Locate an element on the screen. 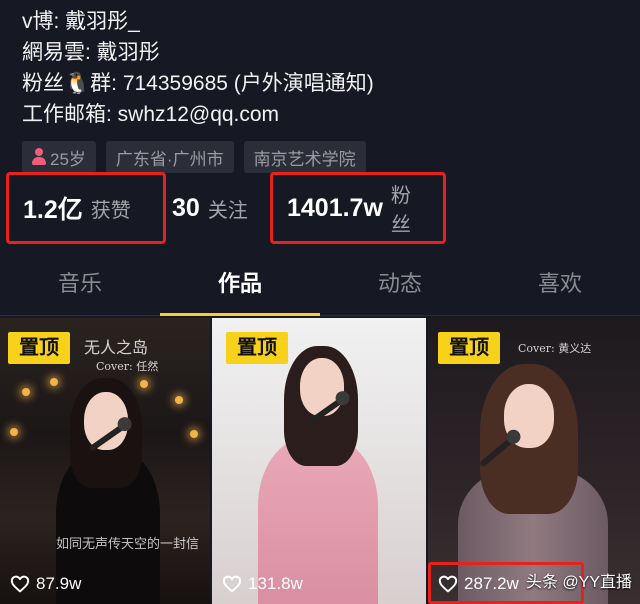  bio-weibo: v博: 戴羽彤_ is located at coordinates (81, 21).